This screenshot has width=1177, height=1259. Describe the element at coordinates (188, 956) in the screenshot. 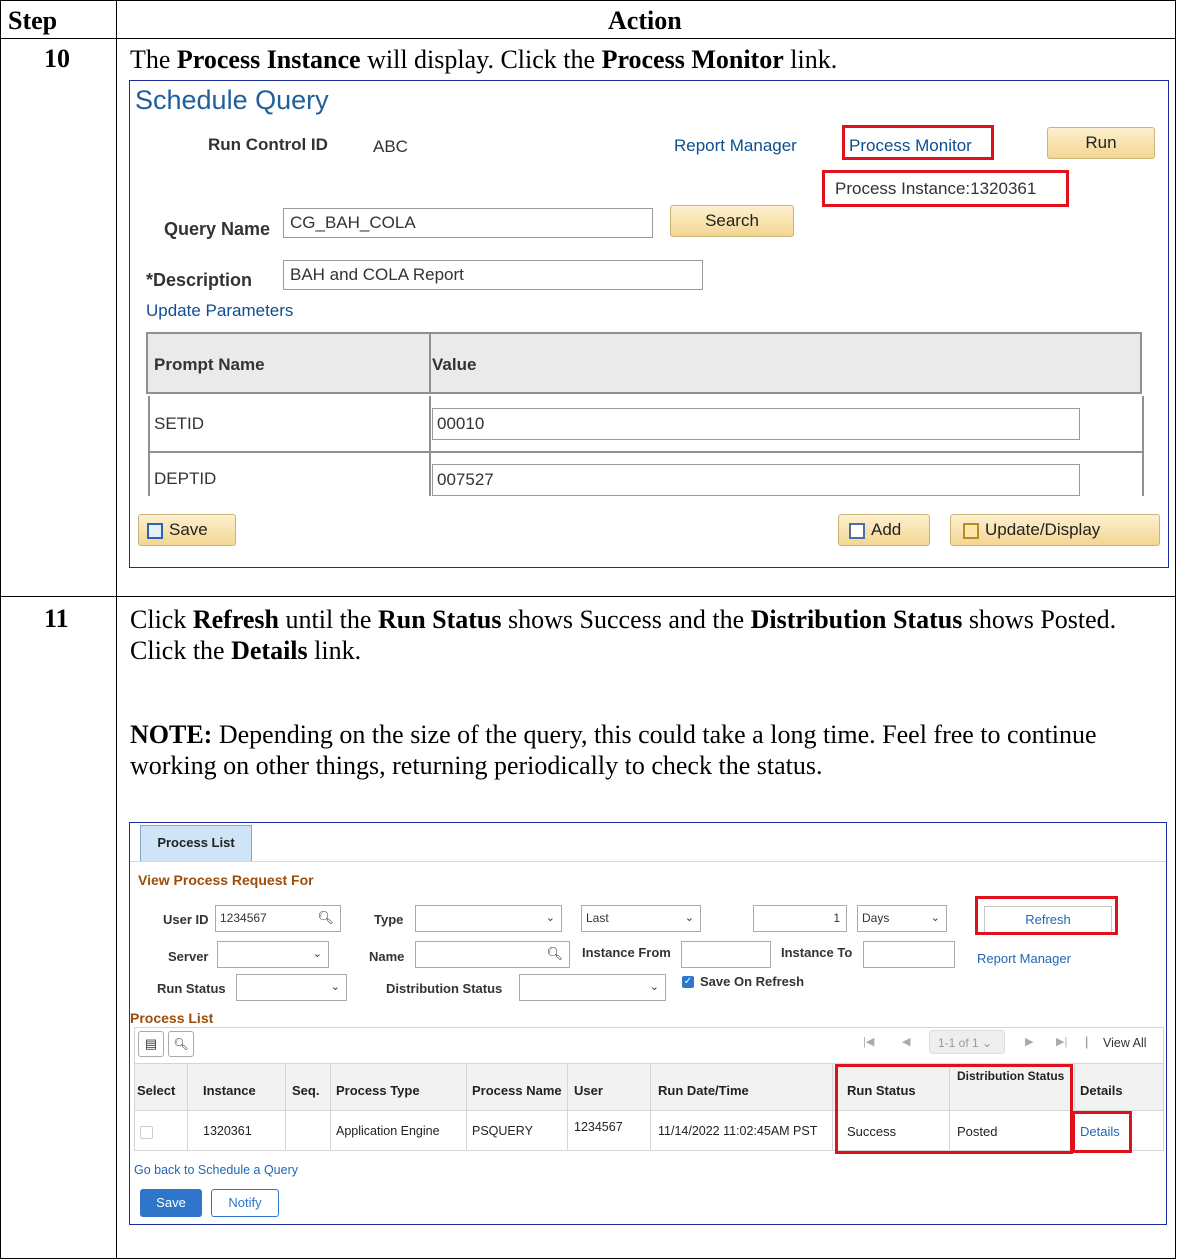

I see `server-label: Server` at that location.